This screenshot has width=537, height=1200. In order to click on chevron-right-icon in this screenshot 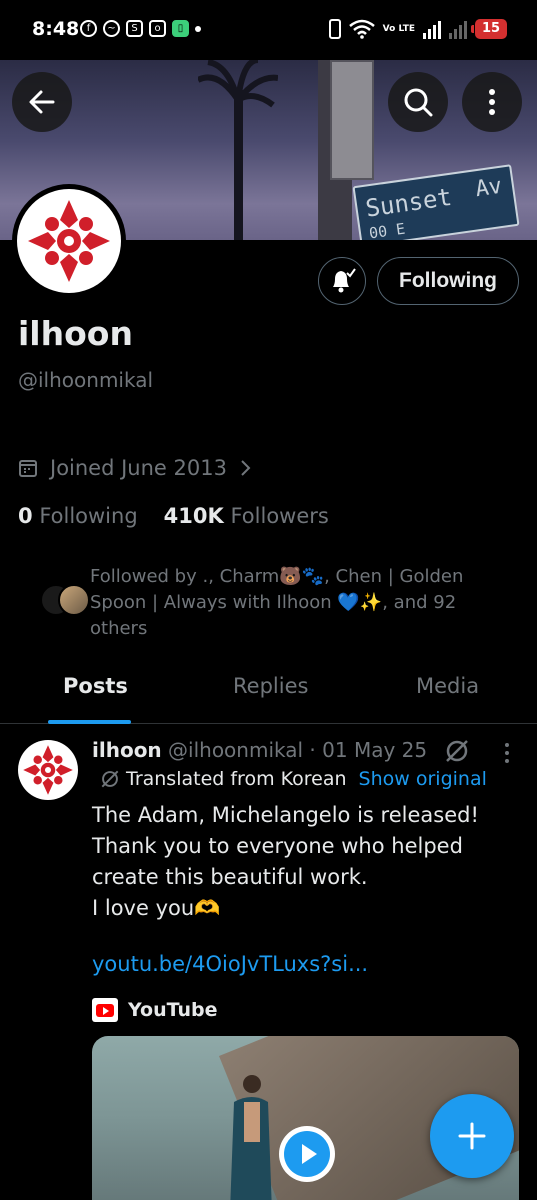, I will do `click(246, 468)`.